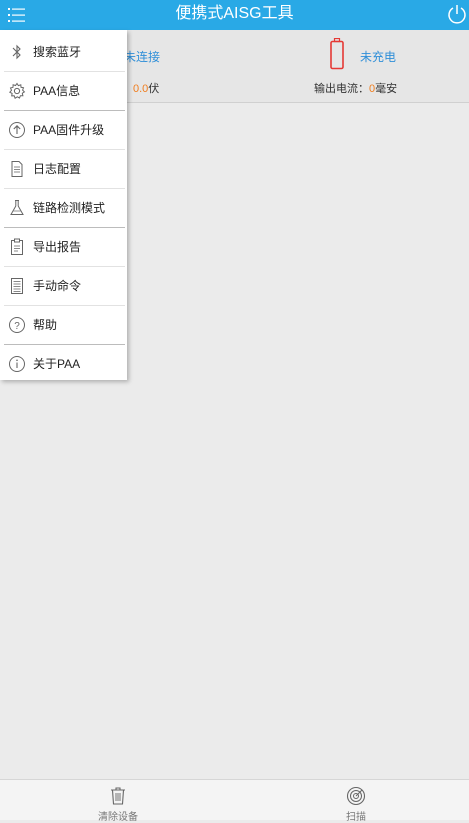 Image resolution: width=469 pixels, height=823 pixels. I want to click on help-icon: ?, so click(17, 325).